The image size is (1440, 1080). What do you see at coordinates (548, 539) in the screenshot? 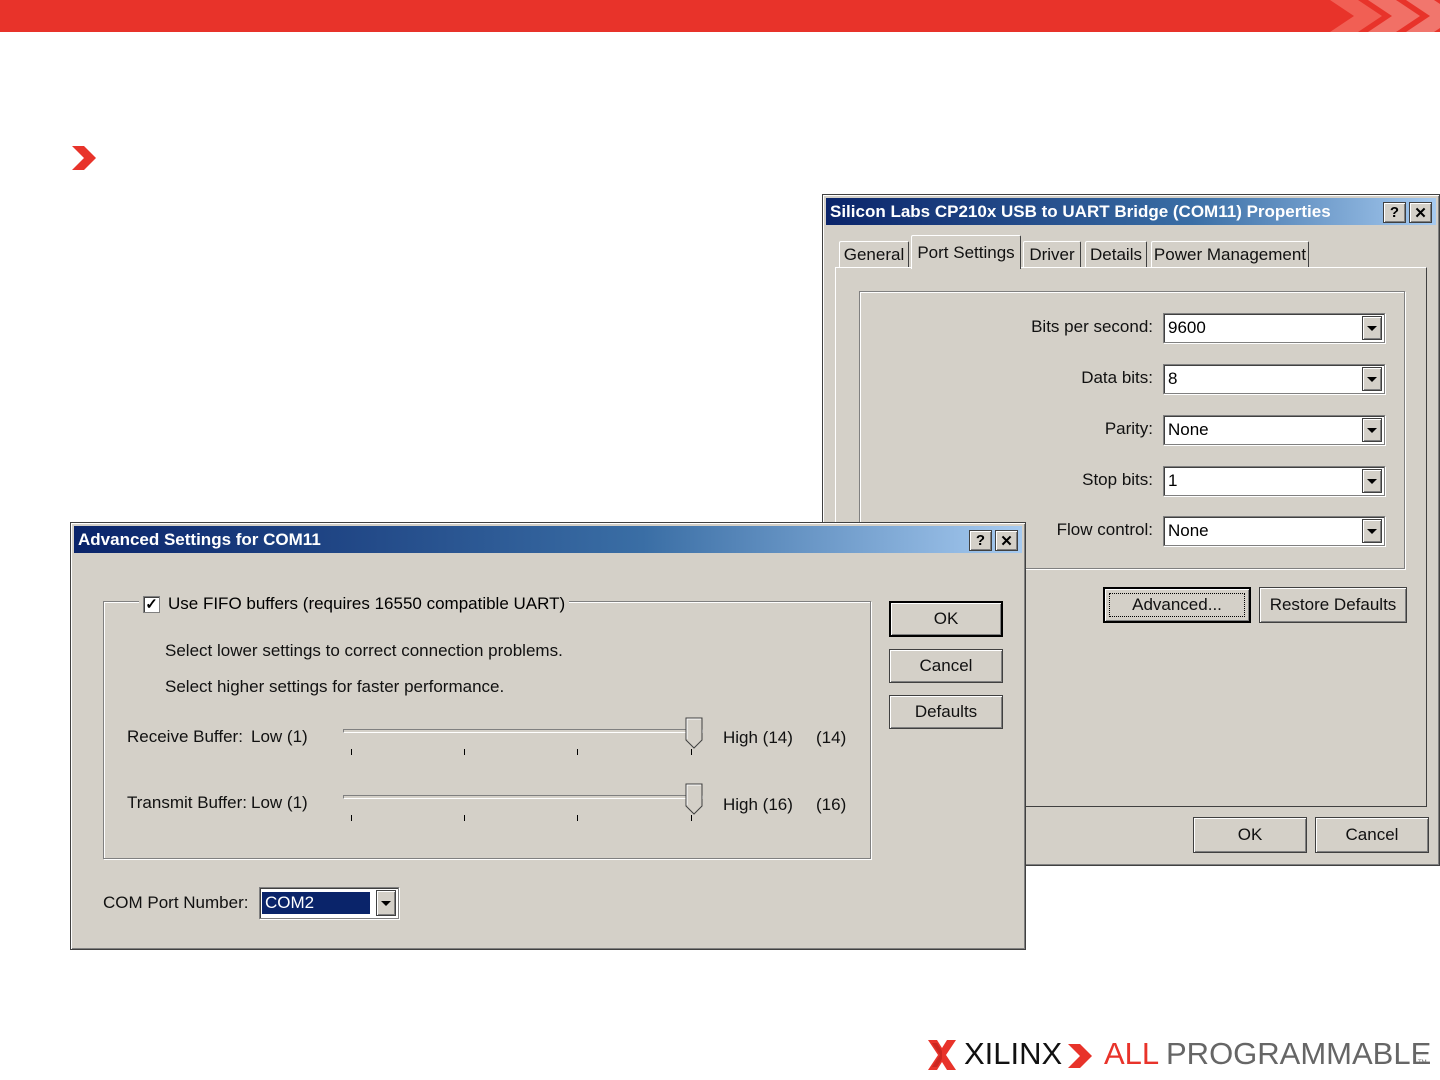
I see `advanced-title-bar: Advanced Settings for COM11 ? ✕` at bounding box center [548, 539].